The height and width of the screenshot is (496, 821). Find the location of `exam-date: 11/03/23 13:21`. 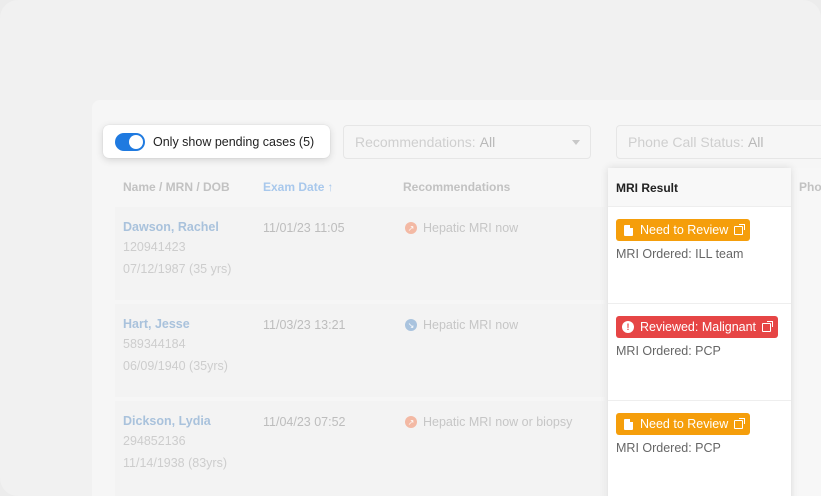

exam-date: 11/03/23 13:21 is located at coordinates (304, 325).